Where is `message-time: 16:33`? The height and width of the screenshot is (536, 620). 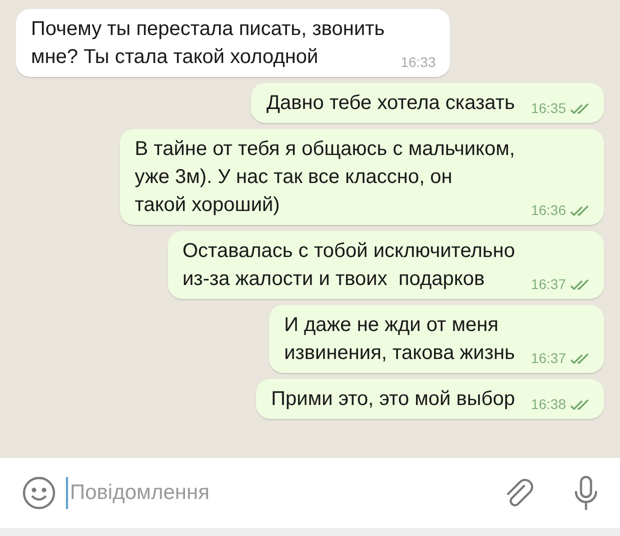
message-time: 16:33 is located at coordinates (418, 62).